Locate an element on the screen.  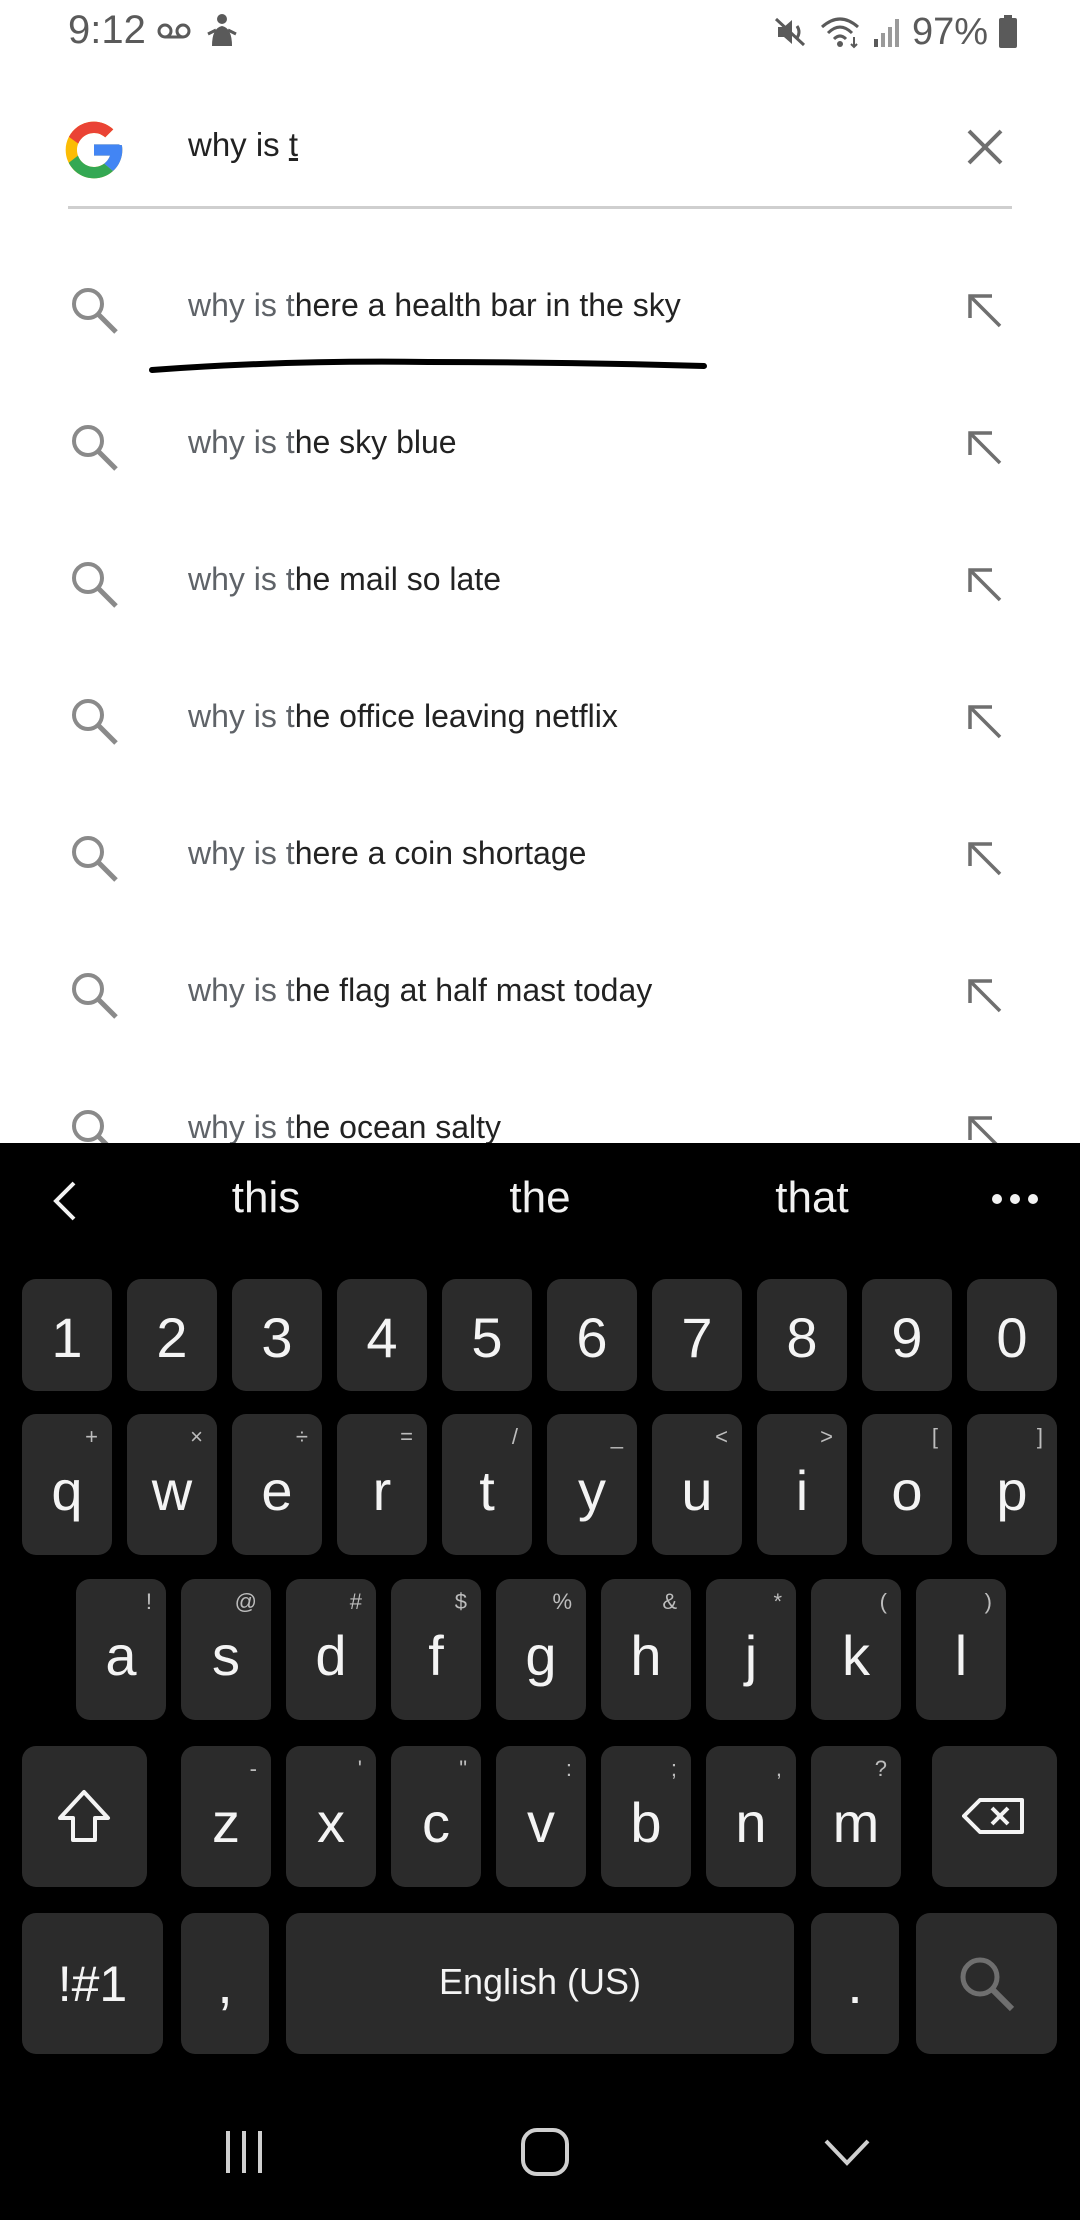
home-icon is located at coordinates (545, 2152).